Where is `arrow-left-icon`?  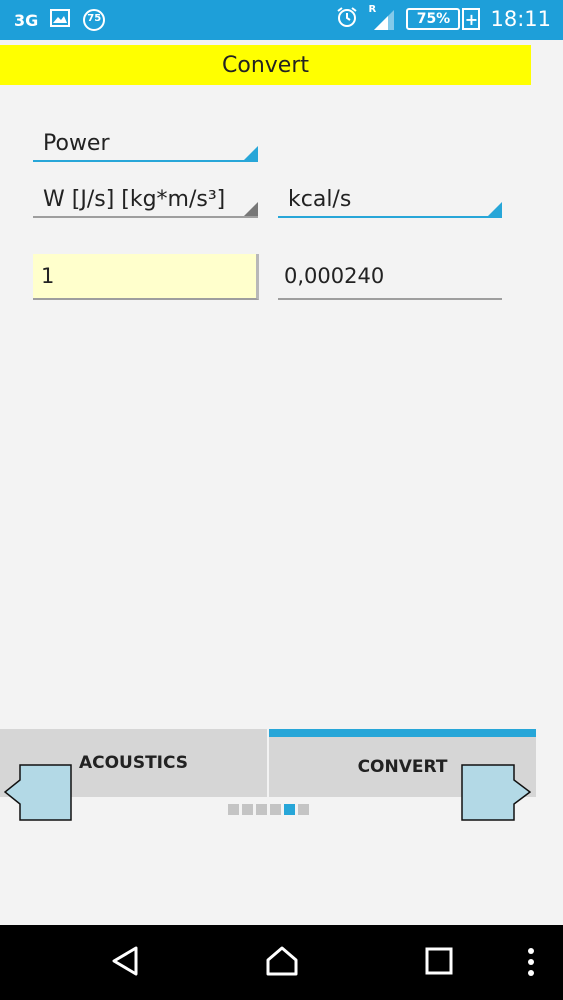 arrow-left-icon is located at coordinates (37, 792).